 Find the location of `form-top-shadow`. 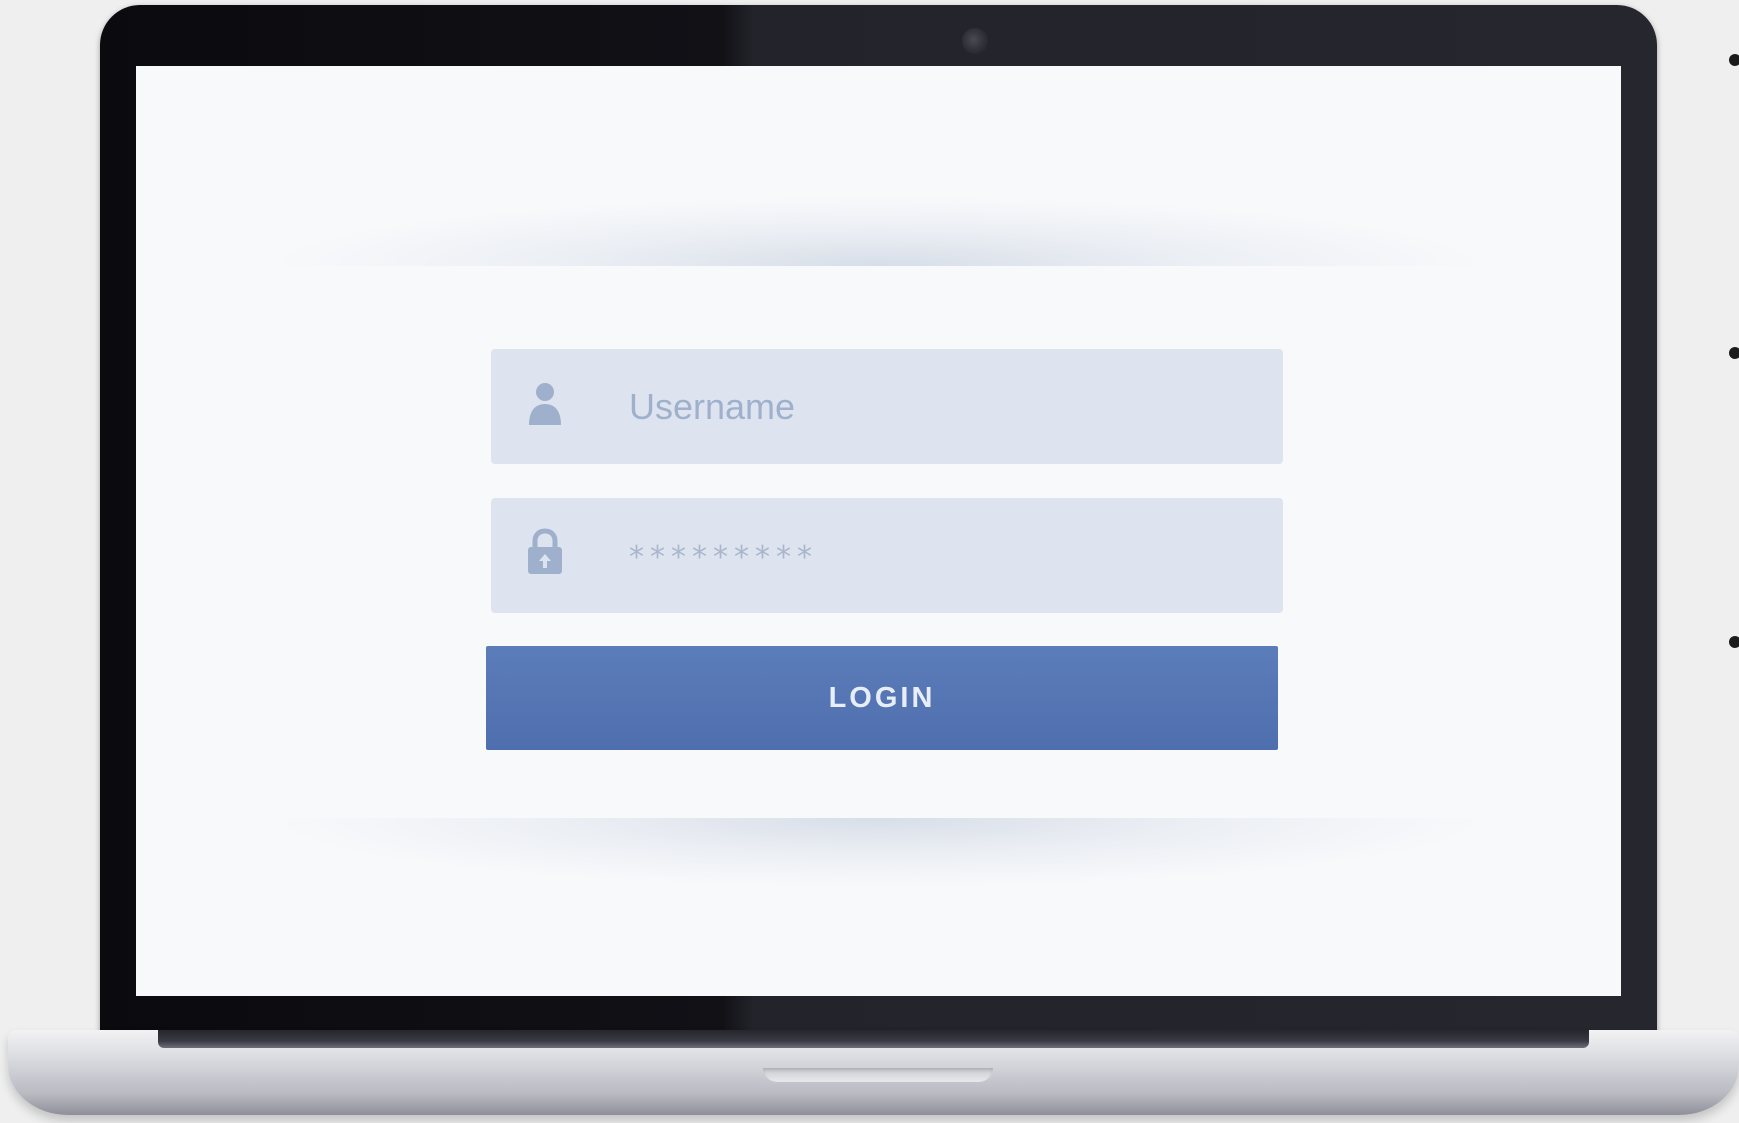

form-top-shadow is located at coordinates (878, 231).